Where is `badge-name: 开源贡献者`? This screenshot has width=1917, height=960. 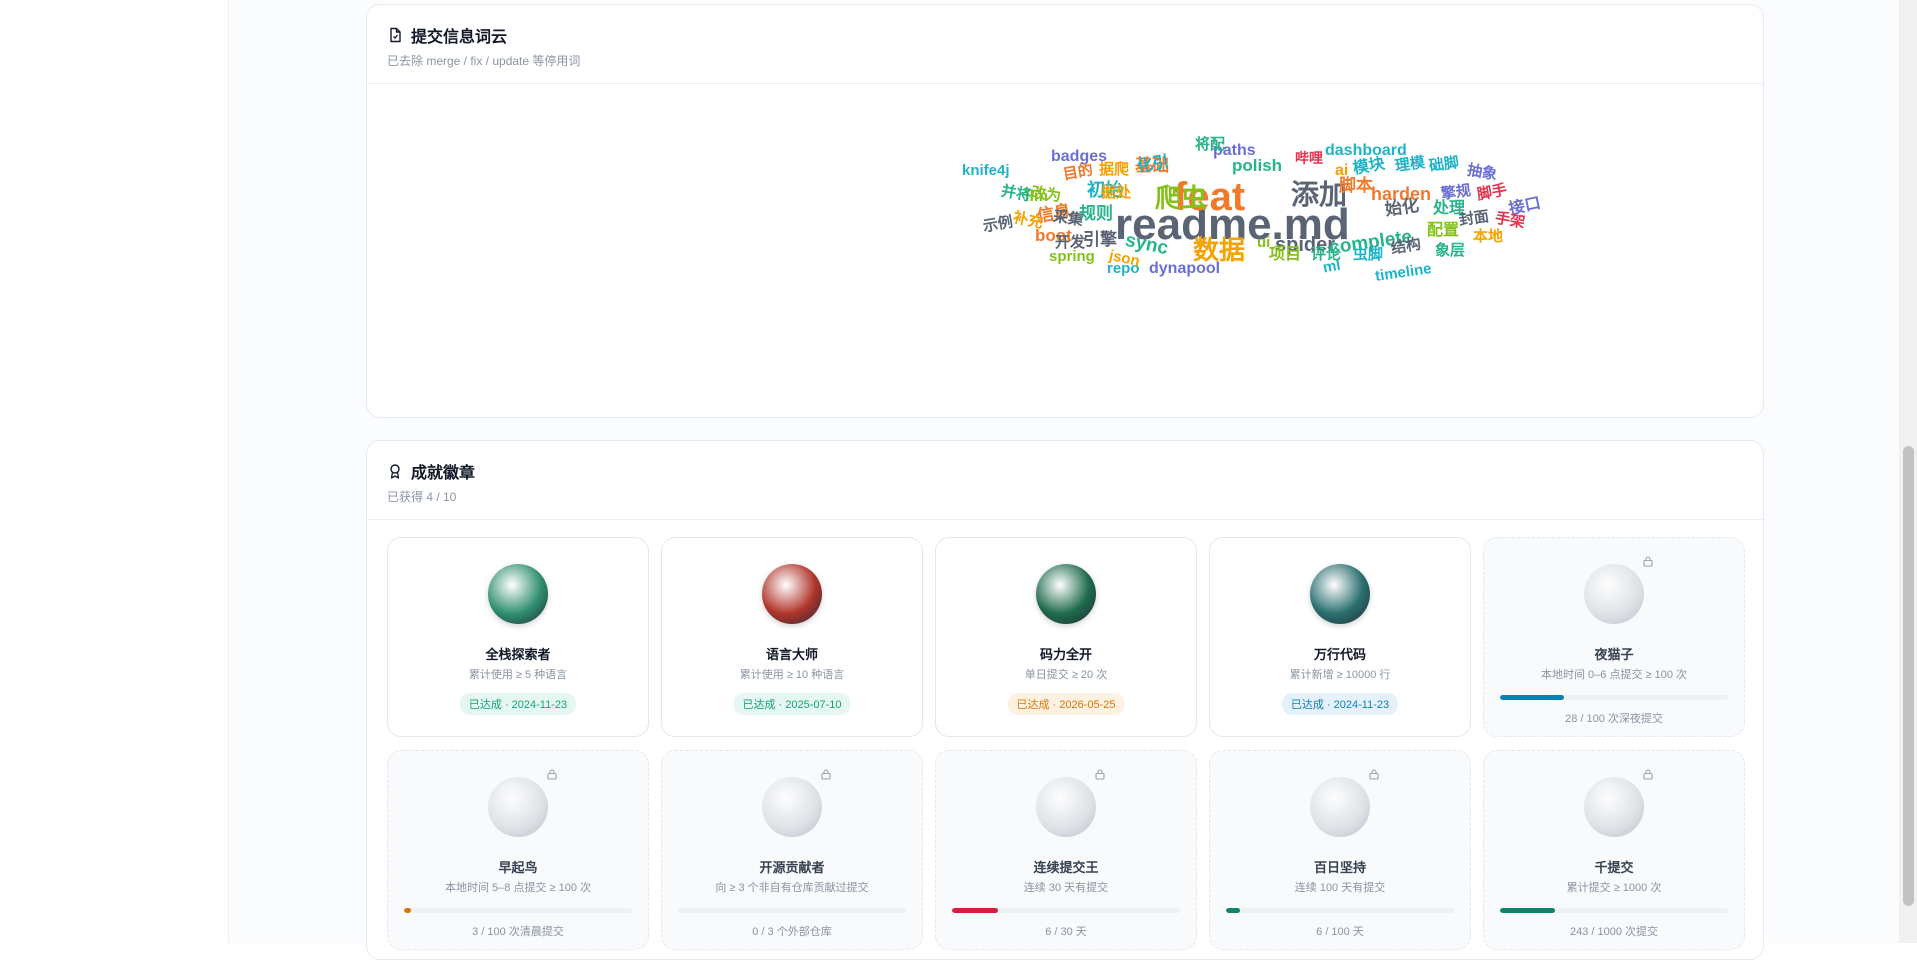
badge-name: 开源贡献者 is located at coordinates (792, 867).